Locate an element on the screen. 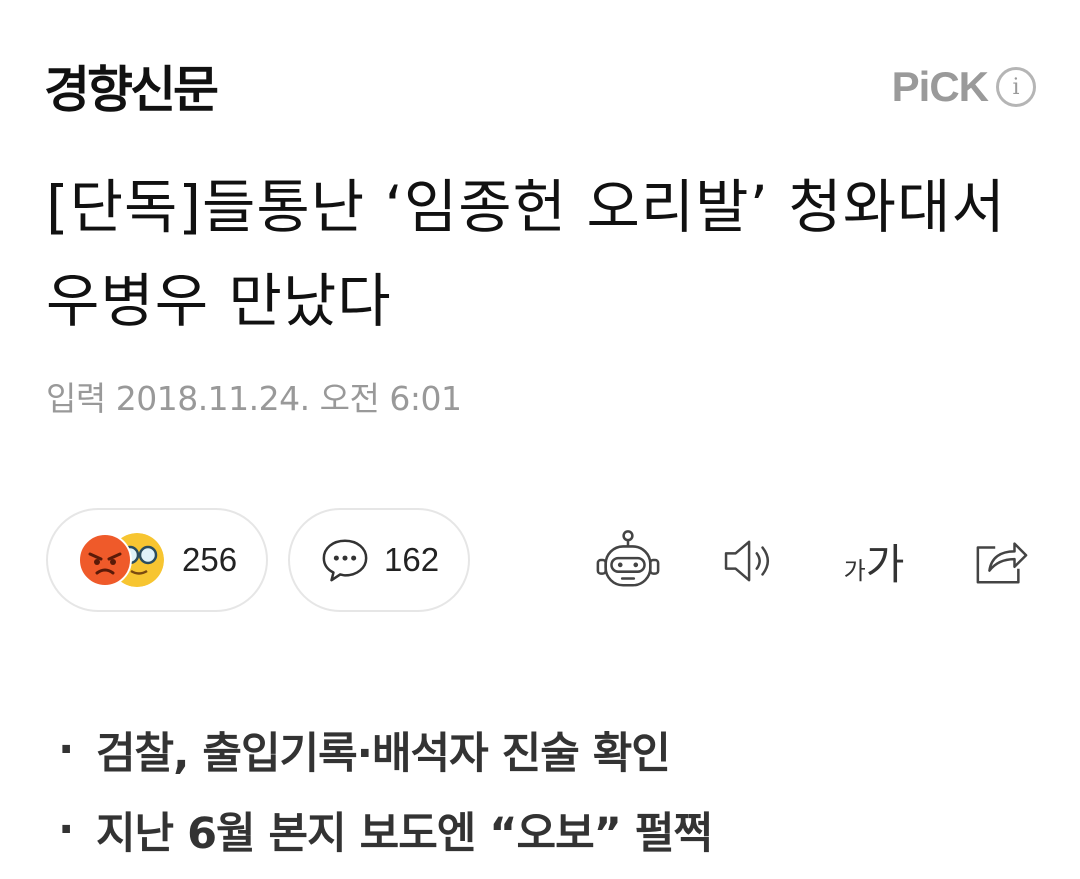 The image size is (1080, 879). share-button is located at coordinates (1001, 561).